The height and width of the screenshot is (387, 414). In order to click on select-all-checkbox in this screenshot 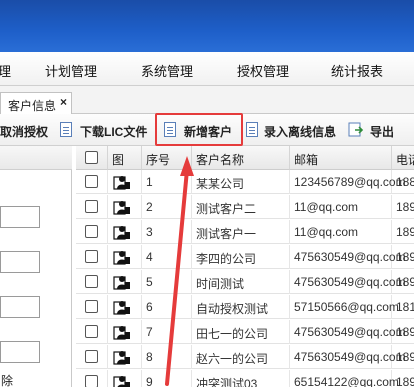, I will do `click(91, 157)`.